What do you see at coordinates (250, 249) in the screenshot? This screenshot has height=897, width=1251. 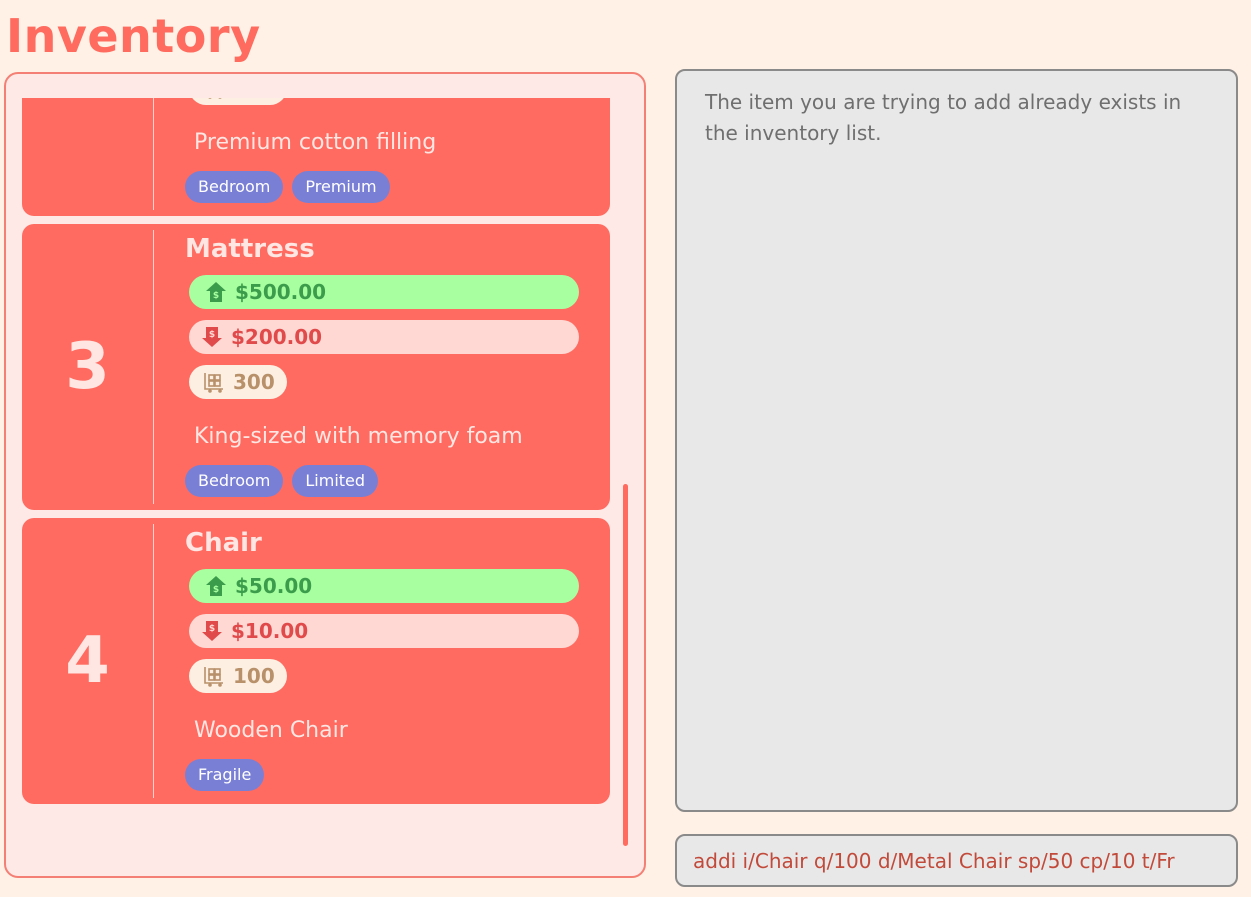 I see `item-name: Mattress` at bounding box center [250, 249].